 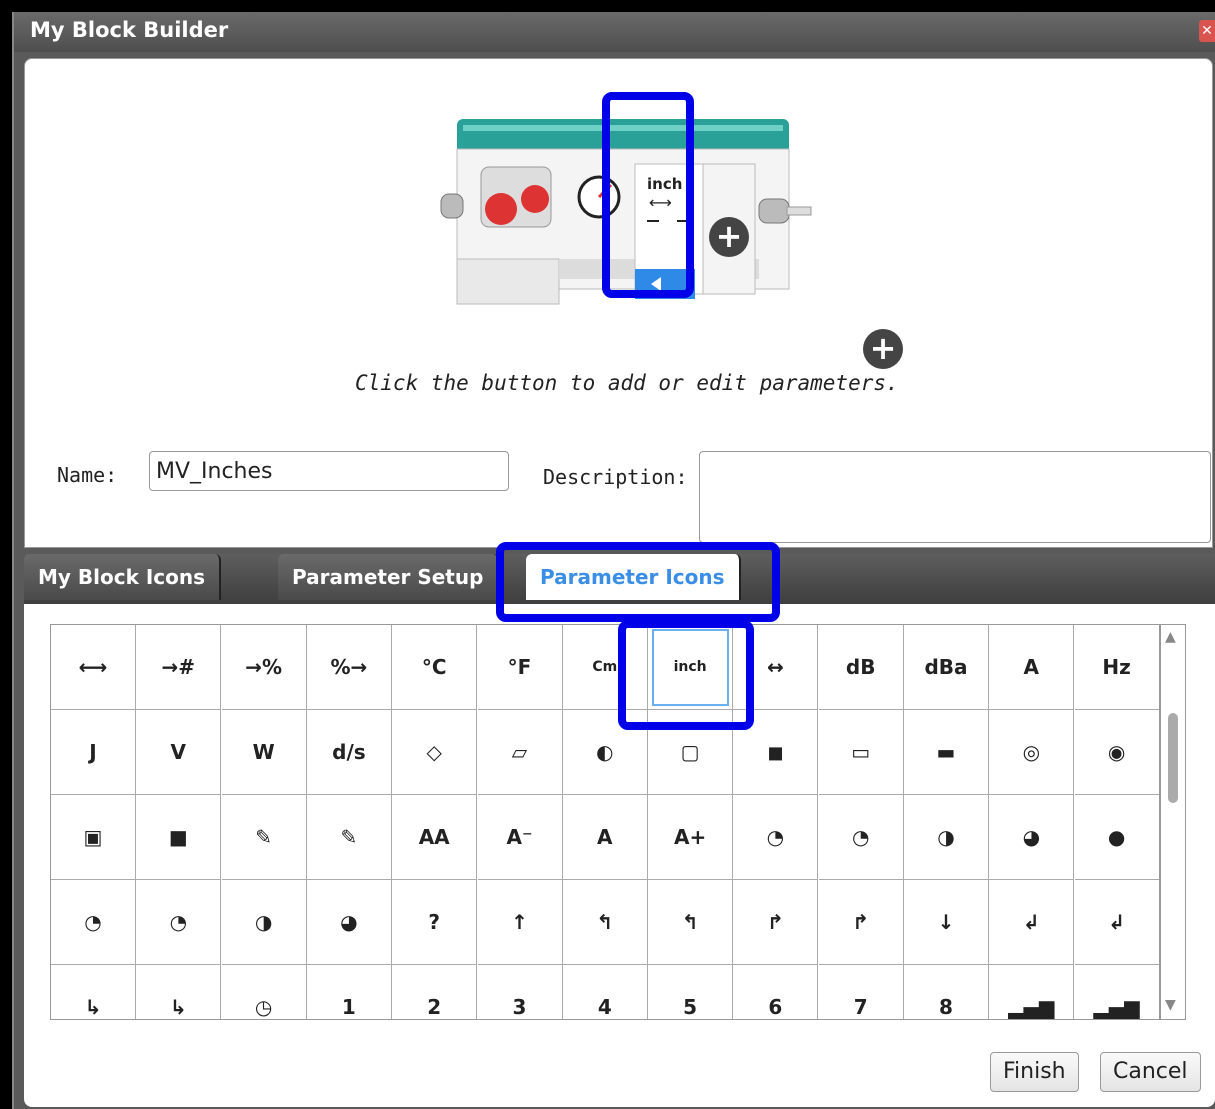 I want to click on parameter-icon-cell: ▬, so click(x=946, y=752).